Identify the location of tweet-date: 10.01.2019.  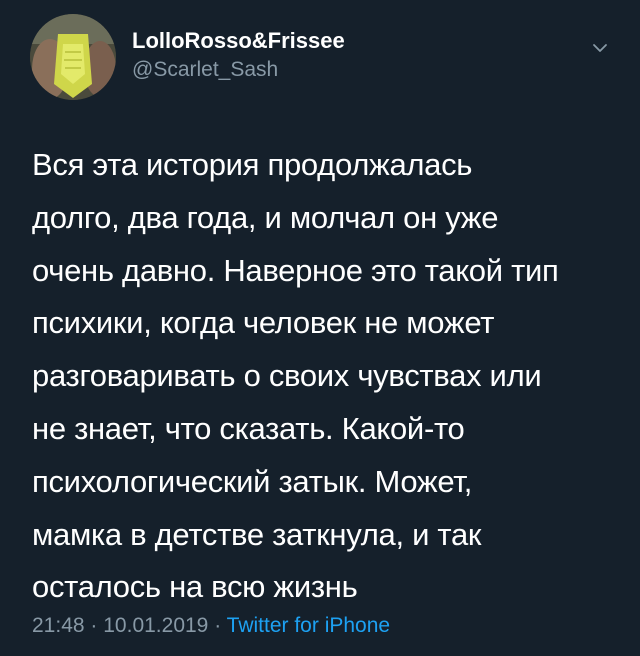
(155, 625).